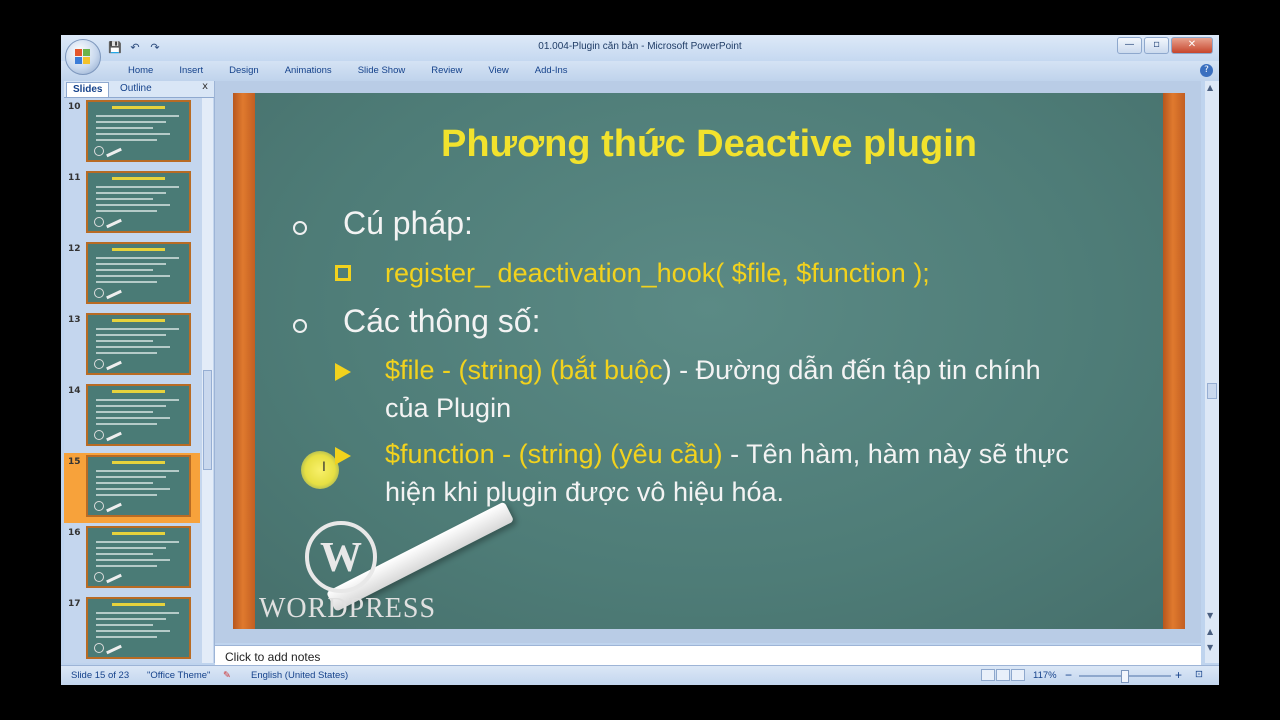 This screenshot has width=1280, height=720. I want to click on slide-position: Slide 15 of 23, so click(100, 675).